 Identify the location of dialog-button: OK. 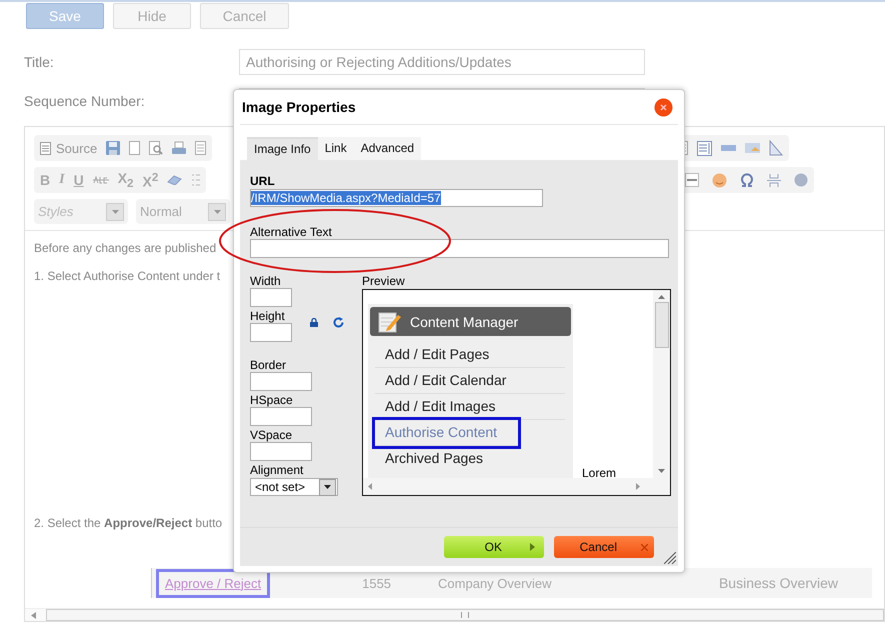
(494, 547).